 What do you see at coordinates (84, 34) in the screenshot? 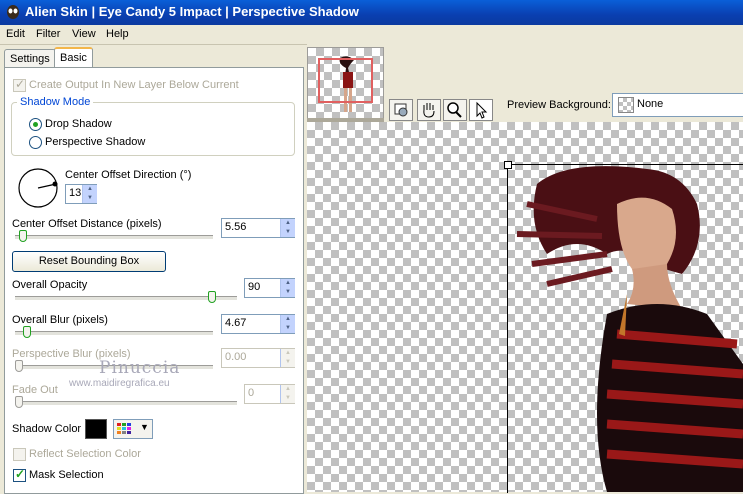
I see `menu-view: View` at bounding box center [84, 34].